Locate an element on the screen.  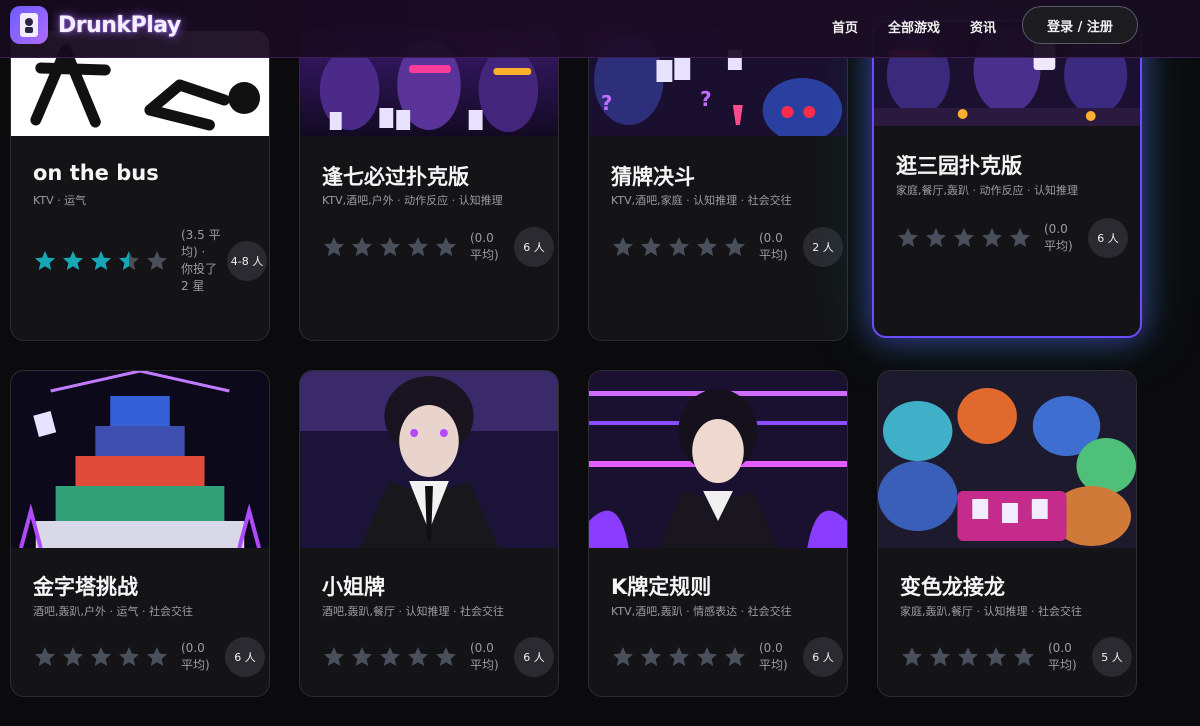
game-tags: KTV · 运气 is located at coordinates (60, 200).